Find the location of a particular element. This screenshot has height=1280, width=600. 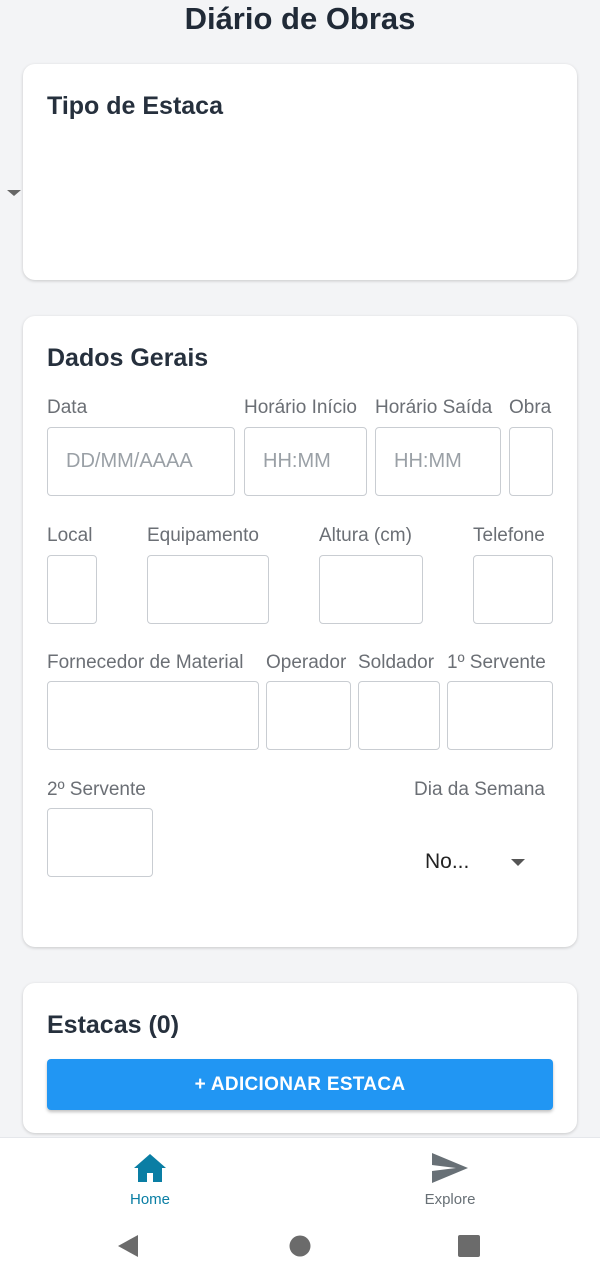

operador-label: Operador is located at coordinates (306, 662).